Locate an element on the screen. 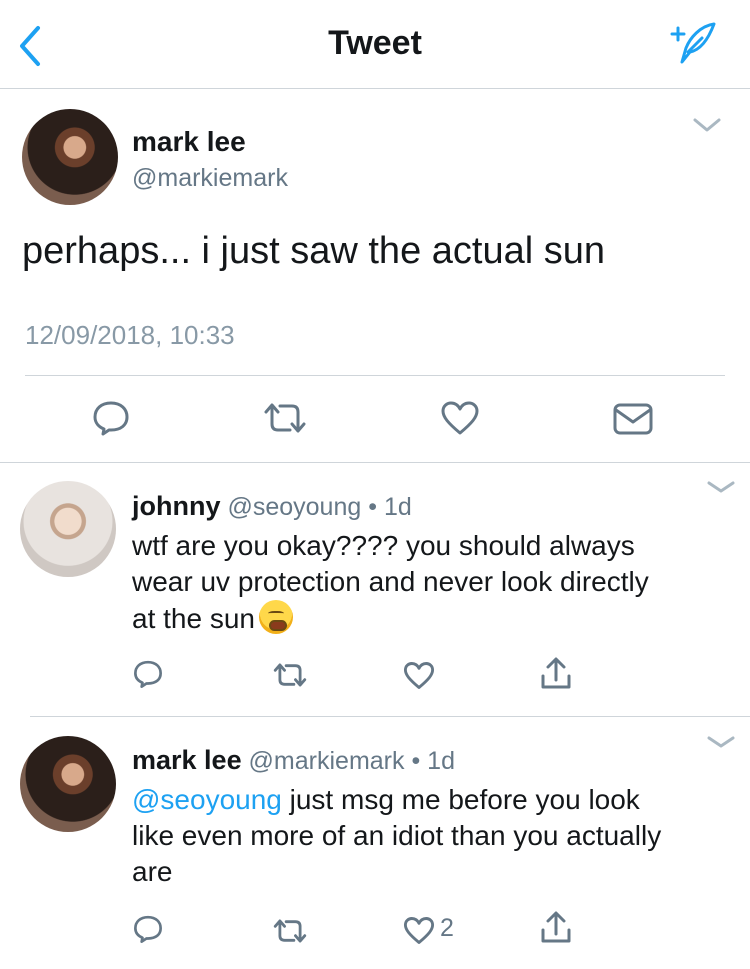  reply-text-line: @seoyoung just msg me before you look is located at coordinates (386, 799).